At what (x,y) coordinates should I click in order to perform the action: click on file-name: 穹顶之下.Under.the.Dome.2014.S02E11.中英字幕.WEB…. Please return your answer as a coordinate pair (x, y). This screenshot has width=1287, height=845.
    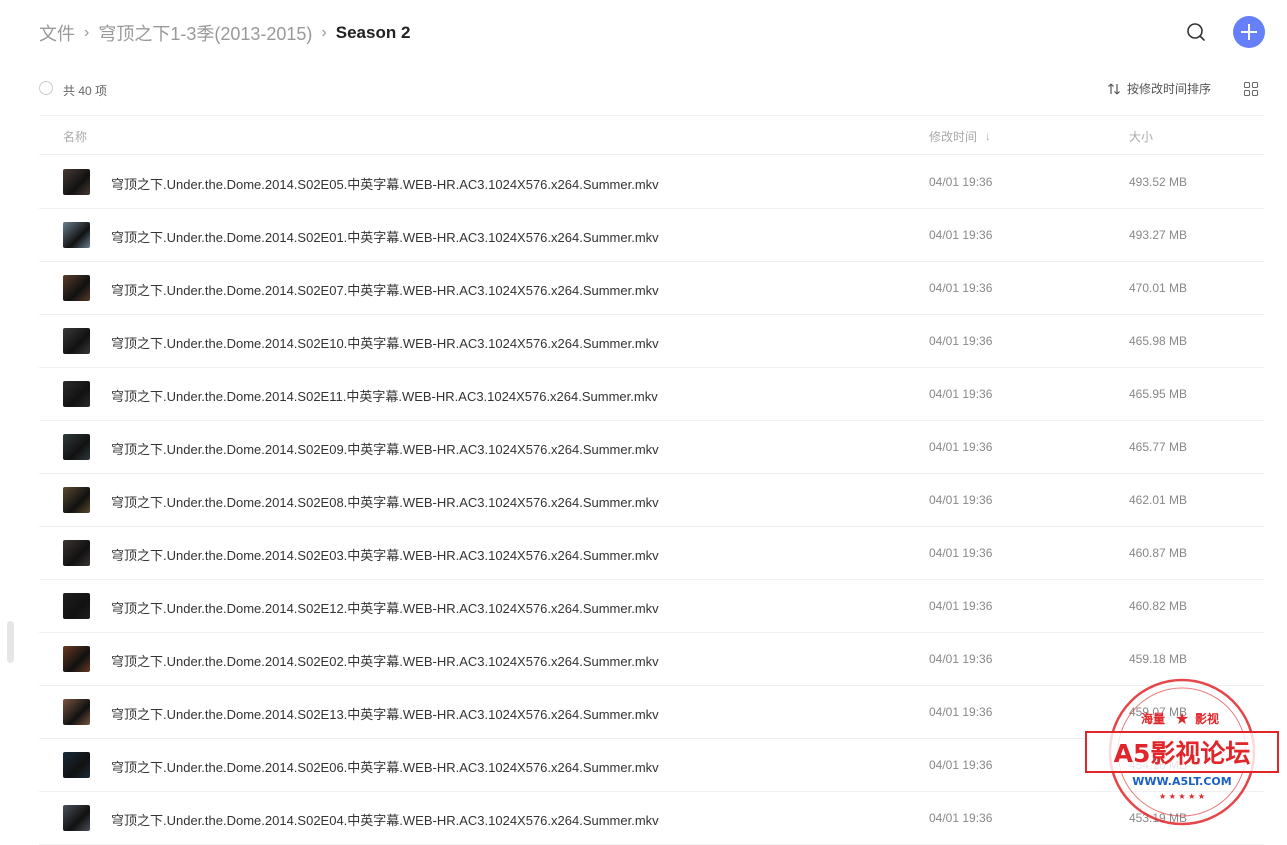
    Looking at the image, I should click on (384, 395).